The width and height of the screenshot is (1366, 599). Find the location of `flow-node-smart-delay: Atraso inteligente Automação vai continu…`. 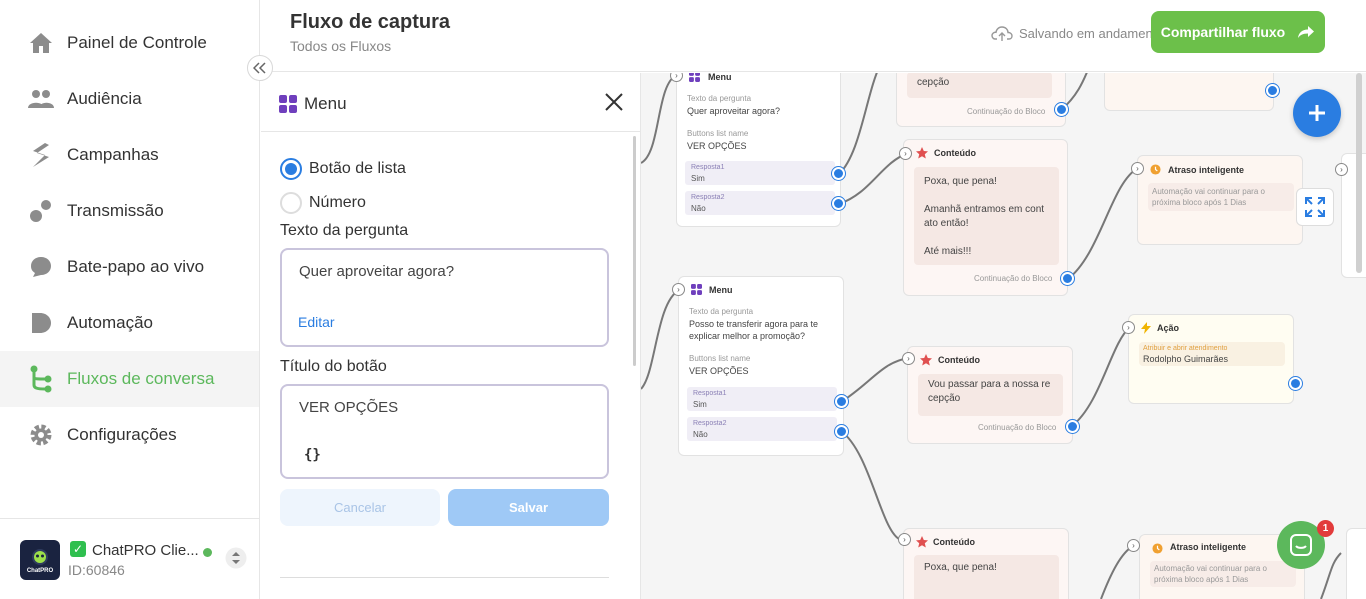

flow-node-smart-delay: Atraso inteligente Automação vai continu… is located at coordinates (1220, 200).